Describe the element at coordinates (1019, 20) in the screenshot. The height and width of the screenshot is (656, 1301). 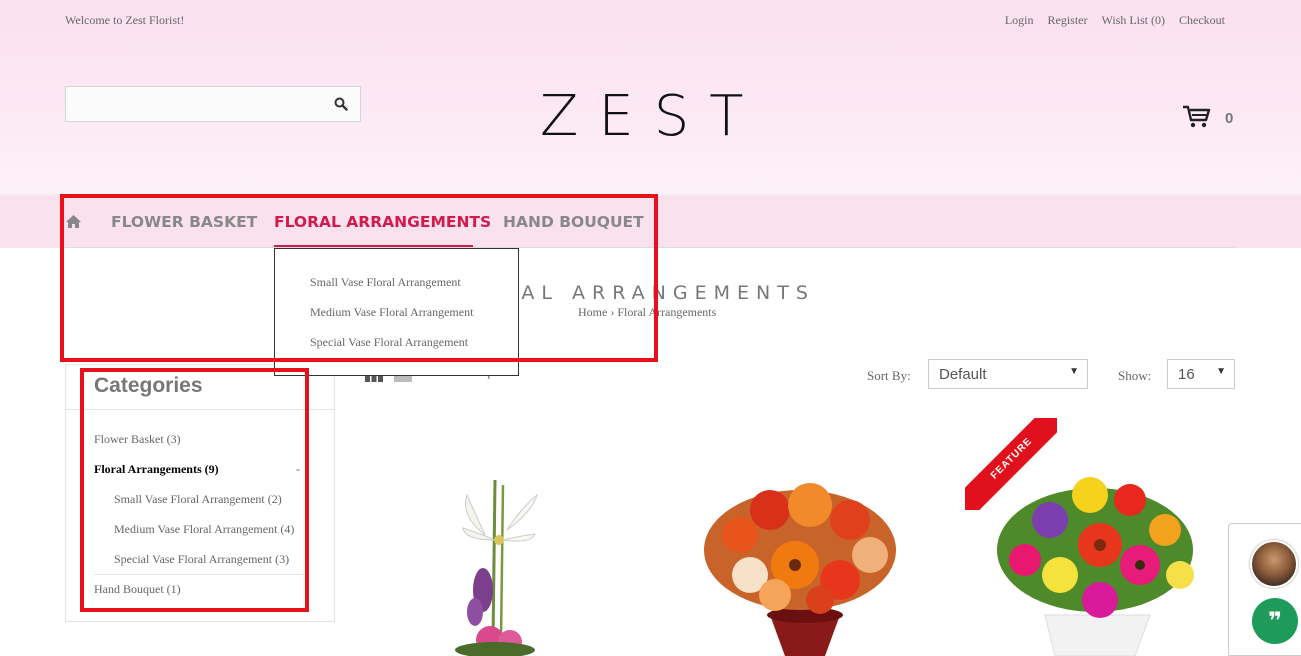
I see `login-link: Login` at that location.